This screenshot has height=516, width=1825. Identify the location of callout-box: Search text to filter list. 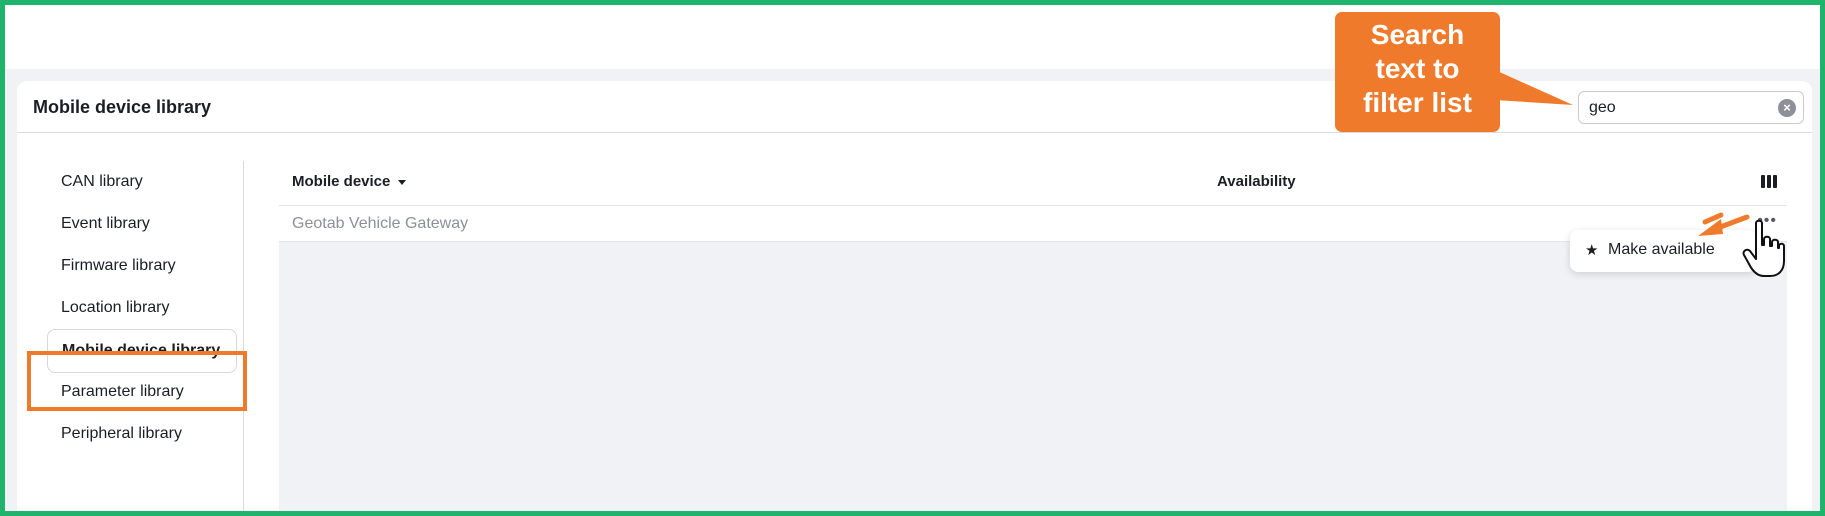
(1417, 72).